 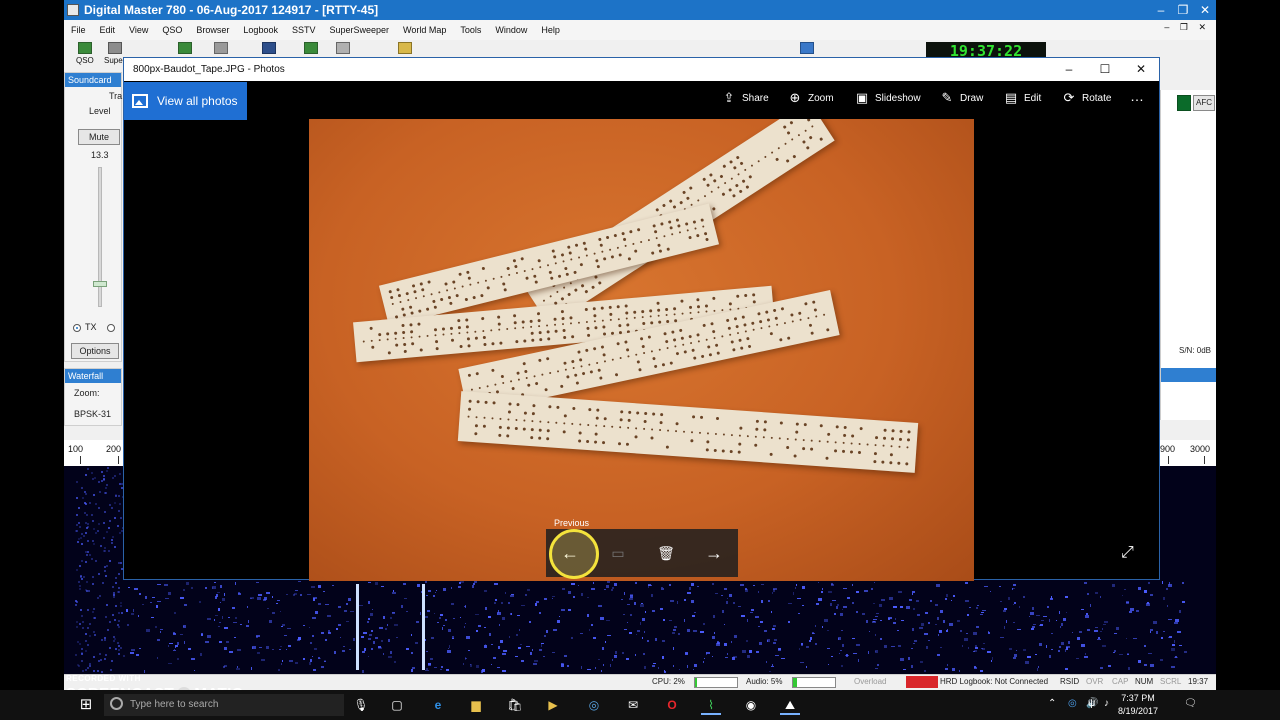 I want to click on microphone-icon: 🎙, so click(x=361, y=705).